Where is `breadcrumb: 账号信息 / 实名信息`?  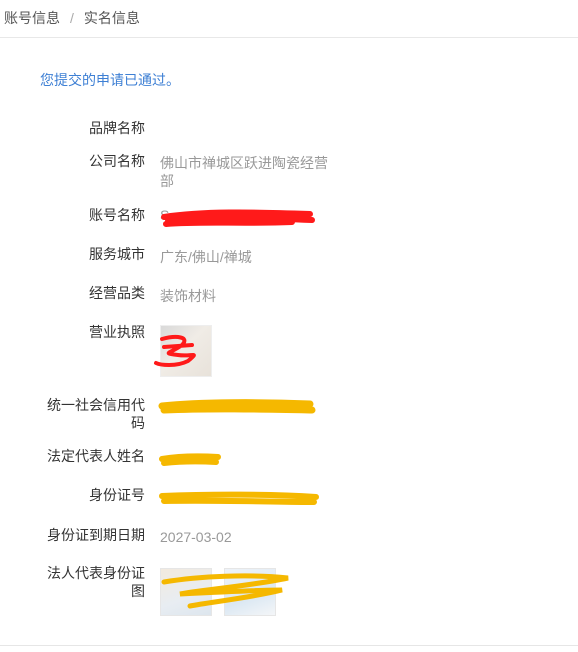
breadcrumb: 账号信息 / 实名信息 is located at coordinates (289, 19).